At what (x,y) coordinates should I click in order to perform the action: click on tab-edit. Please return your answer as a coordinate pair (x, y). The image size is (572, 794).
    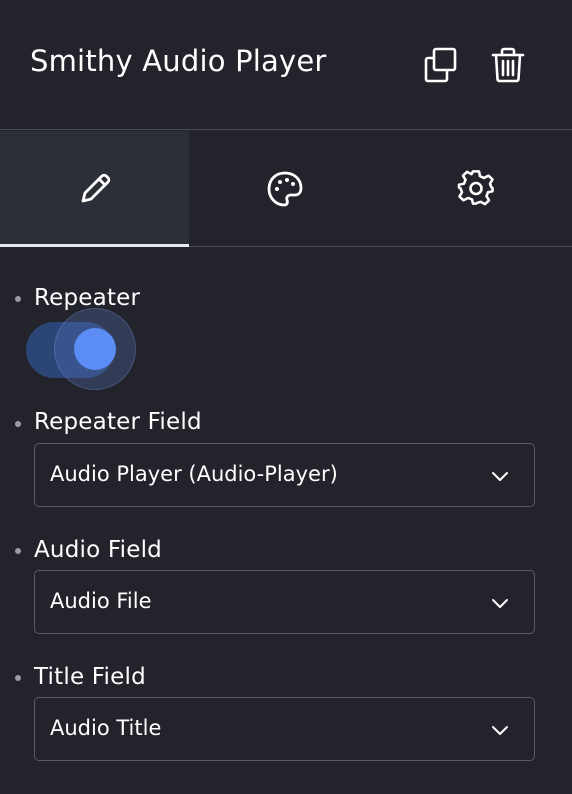
    Looking at the image, I should click on (94, 189).